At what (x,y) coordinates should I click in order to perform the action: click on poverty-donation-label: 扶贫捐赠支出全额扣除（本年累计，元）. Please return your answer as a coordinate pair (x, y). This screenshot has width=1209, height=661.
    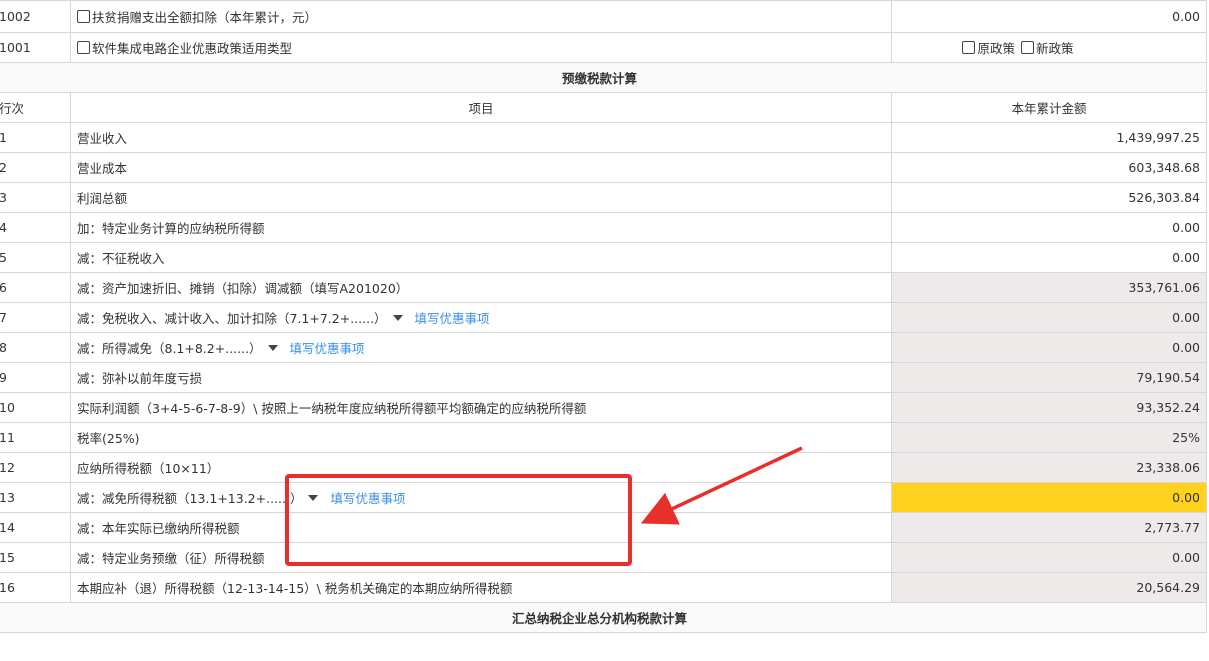
    Looking at the image, I should click on (205, 17).